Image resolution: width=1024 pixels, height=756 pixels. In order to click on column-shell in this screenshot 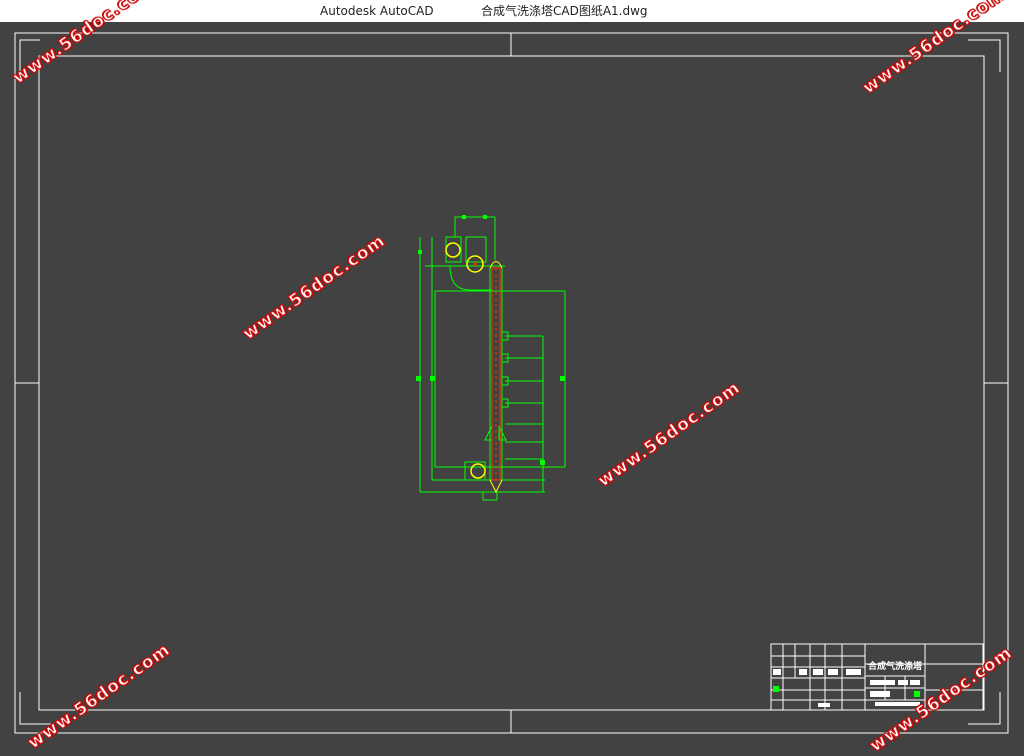, I will do `click(496, 377)`.